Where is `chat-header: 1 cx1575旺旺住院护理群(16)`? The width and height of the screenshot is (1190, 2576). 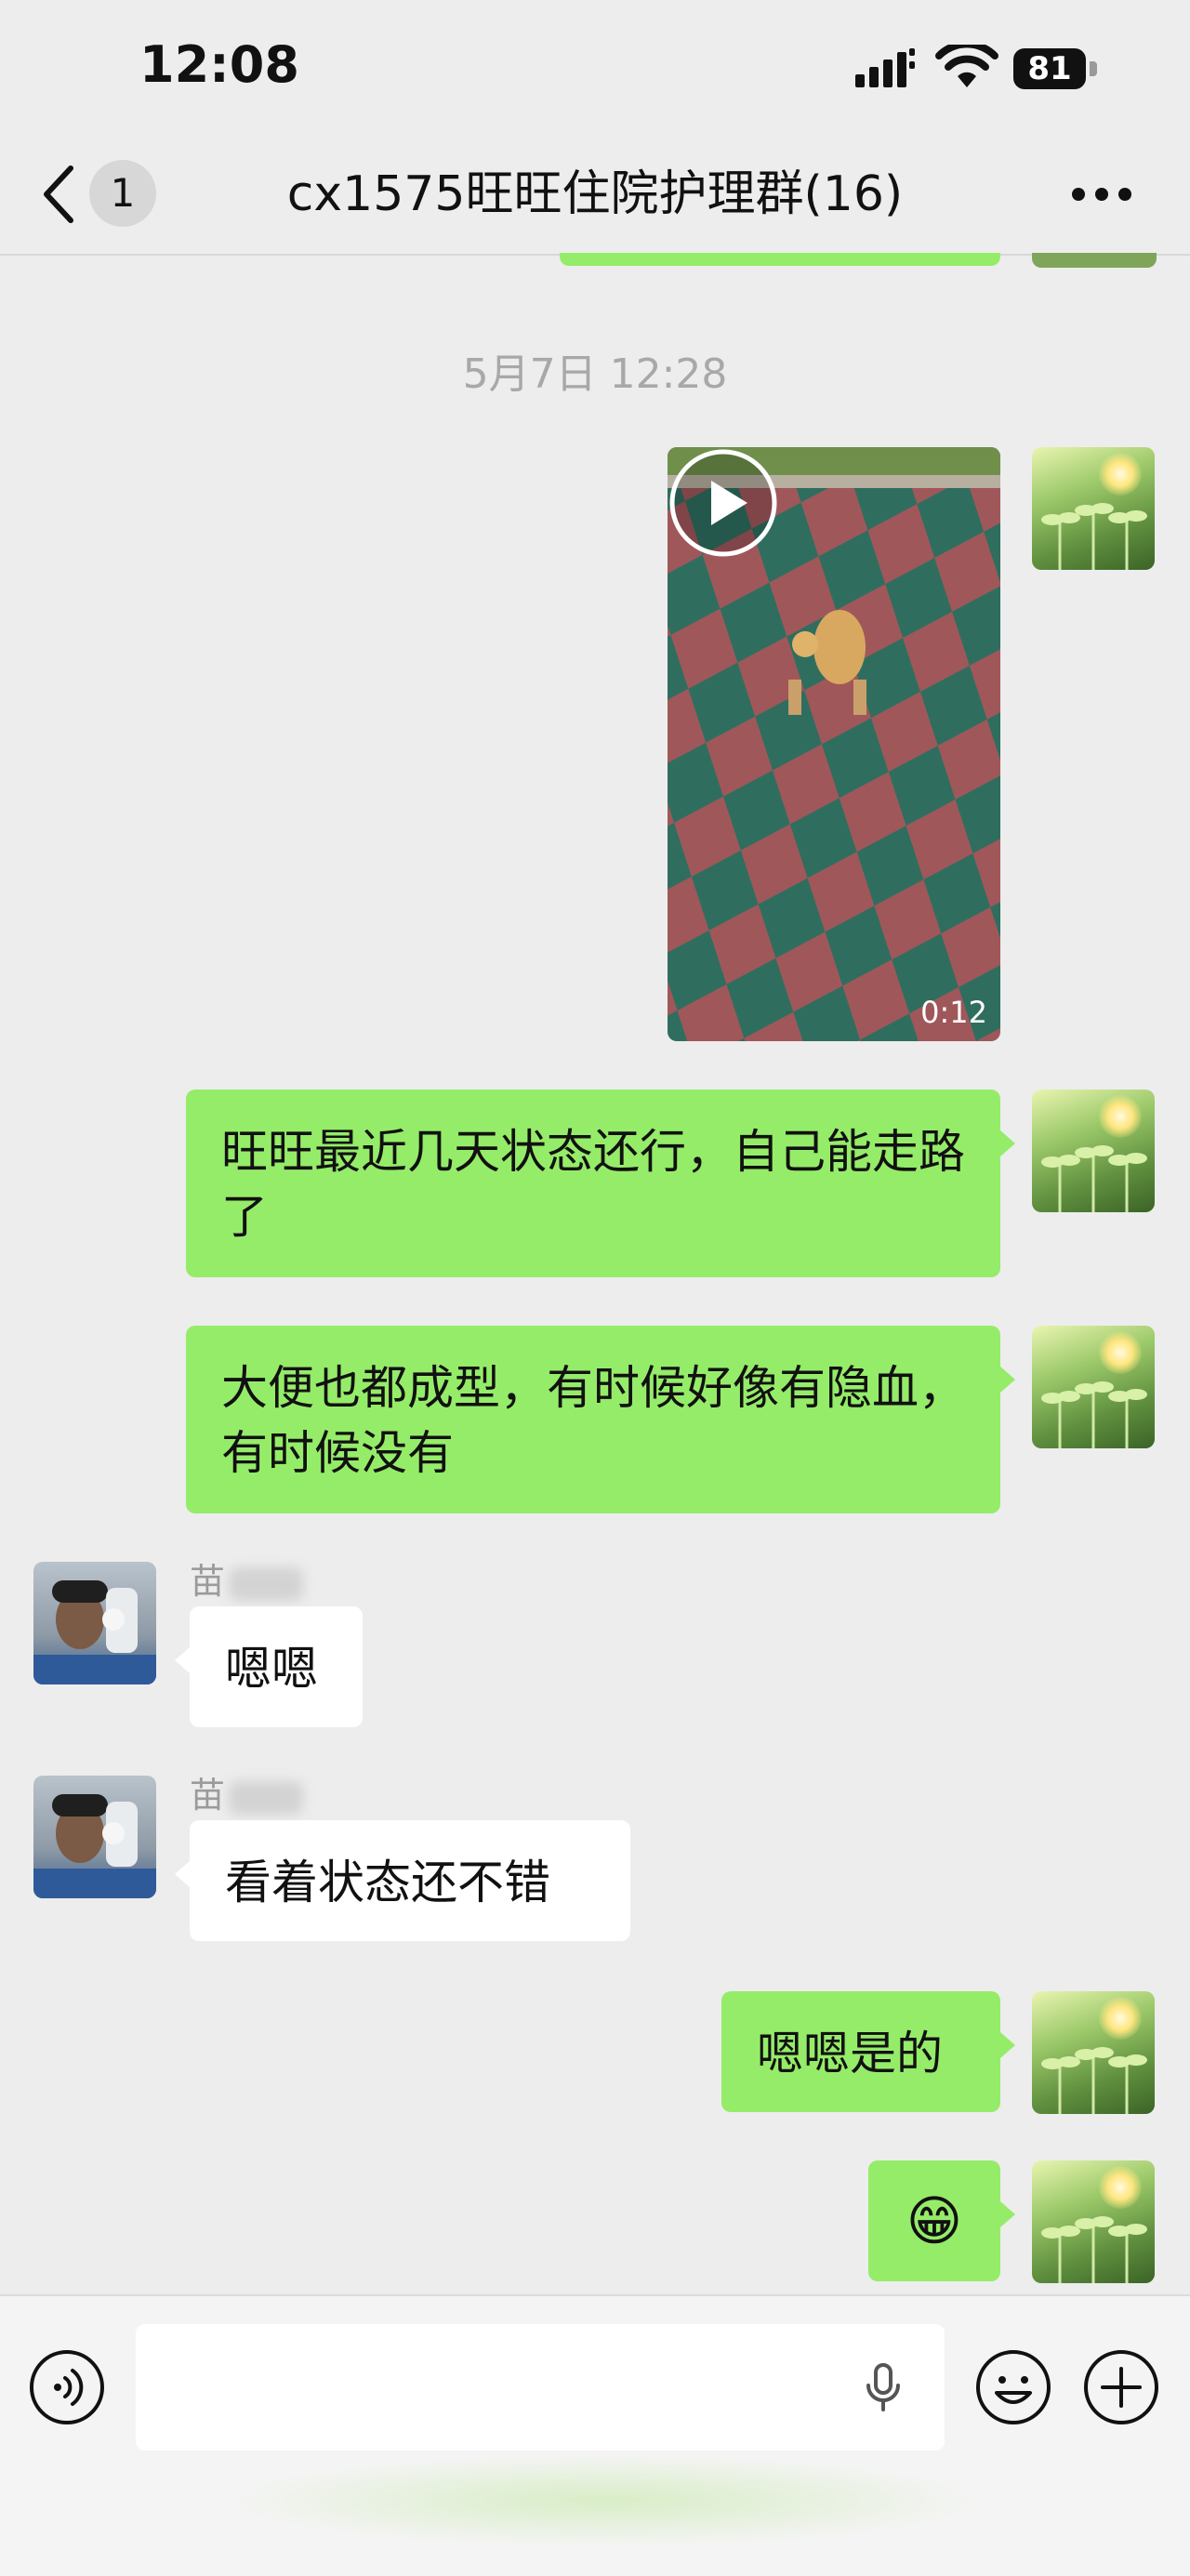
chat-header: 1 cx1575旺旺住院护理群(16) is located at coordinates (595, 195).